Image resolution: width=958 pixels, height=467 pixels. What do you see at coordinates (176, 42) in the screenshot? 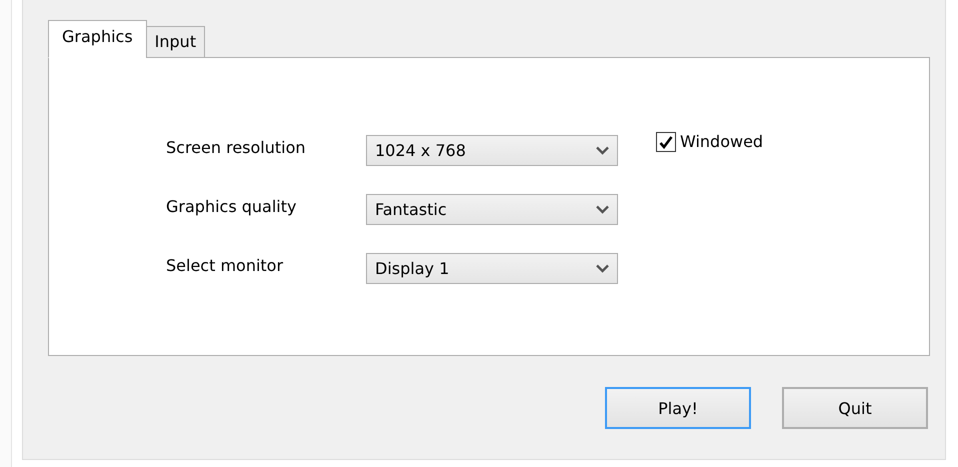
I see `tab: Input` at bounding box center [176, 42].